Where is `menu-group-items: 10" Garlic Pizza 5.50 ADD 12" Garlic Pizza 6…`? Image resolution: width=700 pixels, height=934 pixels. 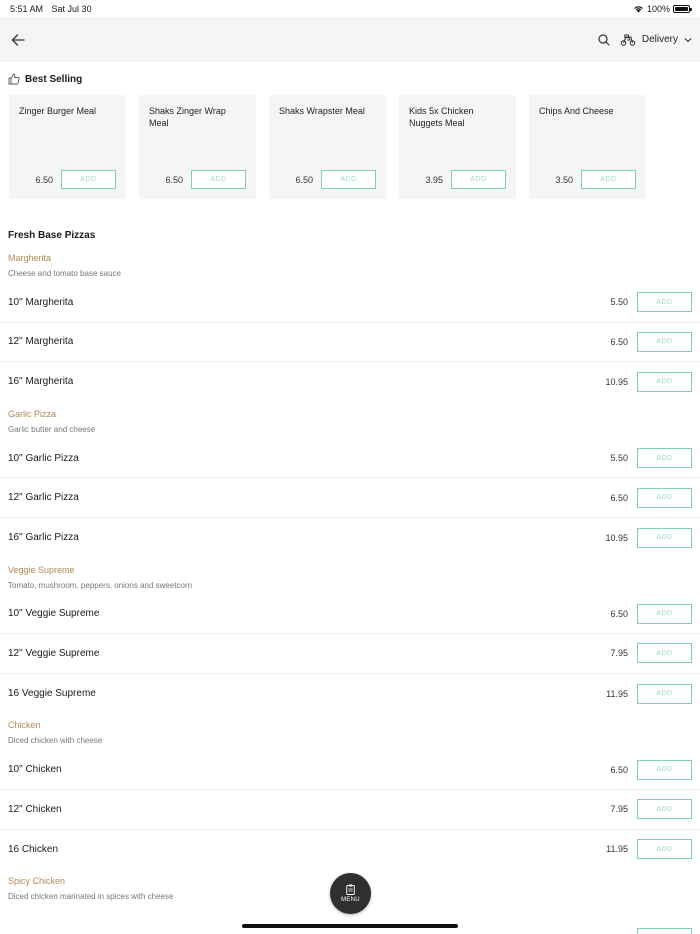 menu-group-items: 10" Garlic Pizza 5.50 ADD 12" Garlic Pizza 6… is located at coordinates (350, 498).